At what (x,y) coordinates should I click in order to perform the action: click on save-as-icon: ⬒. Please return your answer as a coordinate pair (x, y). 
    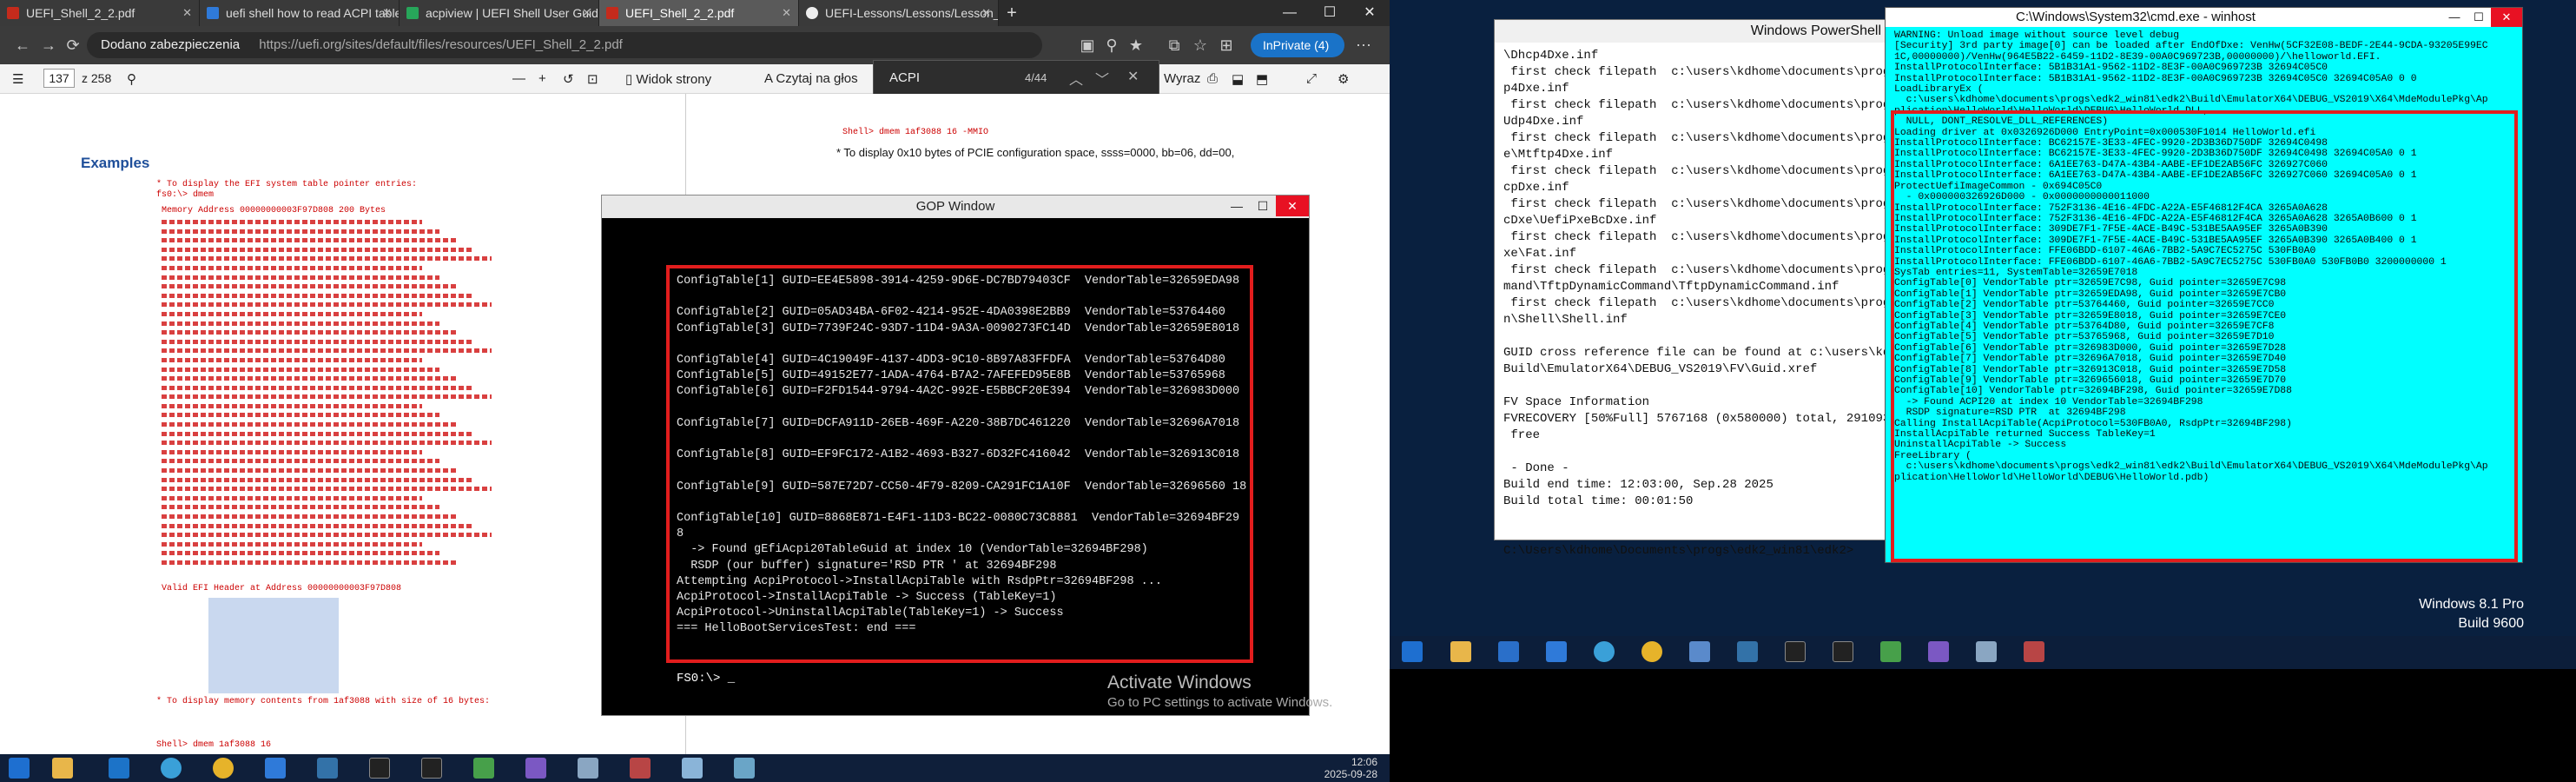
    Looking at the image, I should click on (1262, 79).